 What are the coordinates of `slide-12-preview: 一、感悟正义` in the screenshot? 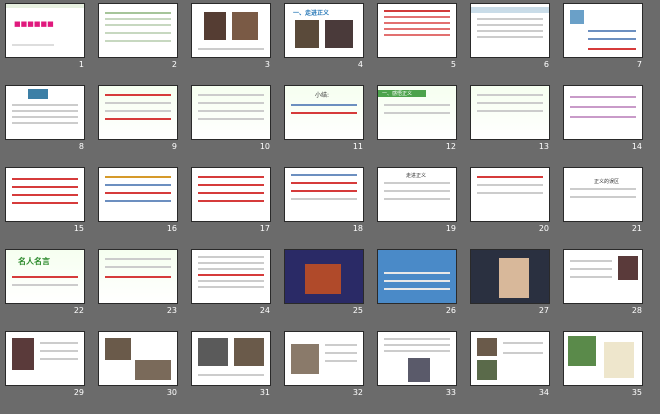 It's located at (417, 112).